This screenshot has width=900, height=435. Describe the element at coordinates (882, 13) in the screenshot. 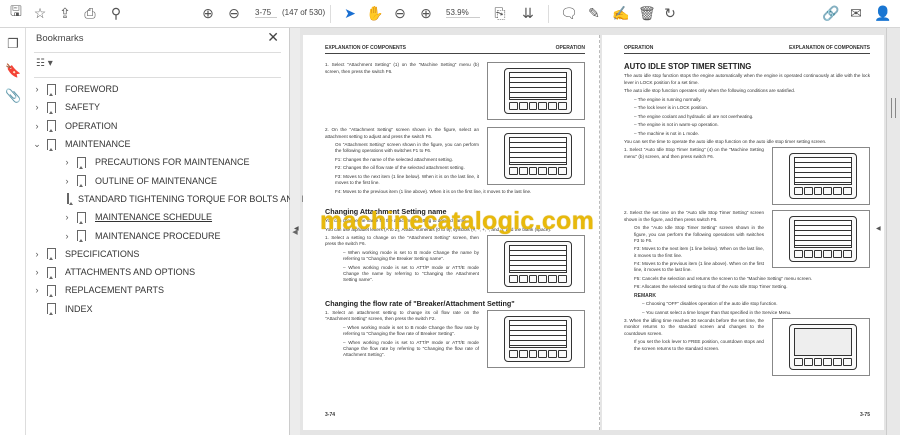

I see `add-user-icon: 👤` at that location.